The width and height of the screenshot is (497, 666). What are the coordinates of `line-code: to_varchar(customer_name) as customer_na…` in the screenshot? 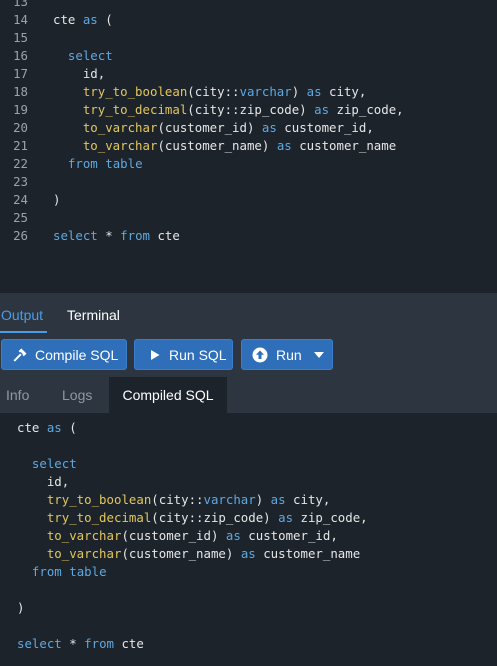 It's located at (224, 146).